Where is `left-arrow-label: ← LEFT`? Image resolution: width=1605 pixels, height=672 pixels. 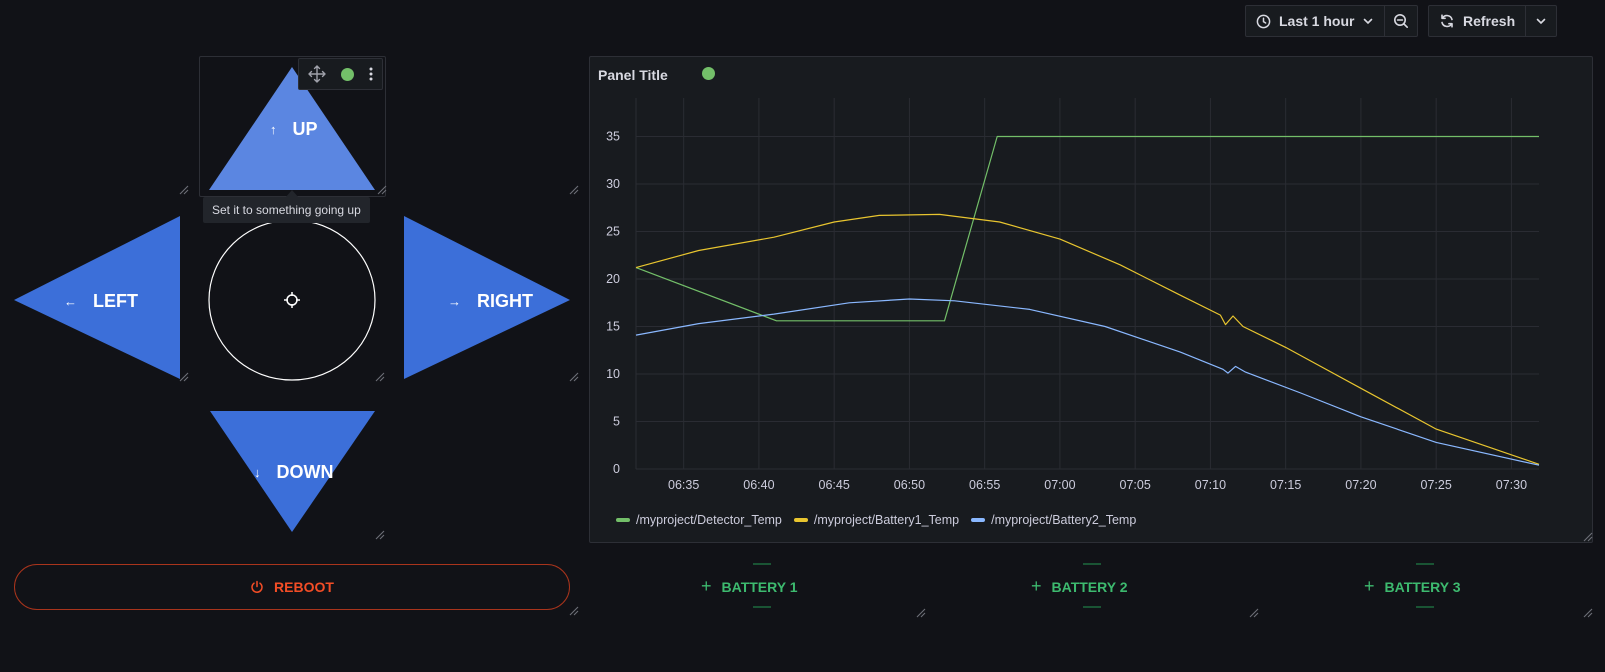
left-arrow-label: ← LEFT is located at coordinates (101, 301).